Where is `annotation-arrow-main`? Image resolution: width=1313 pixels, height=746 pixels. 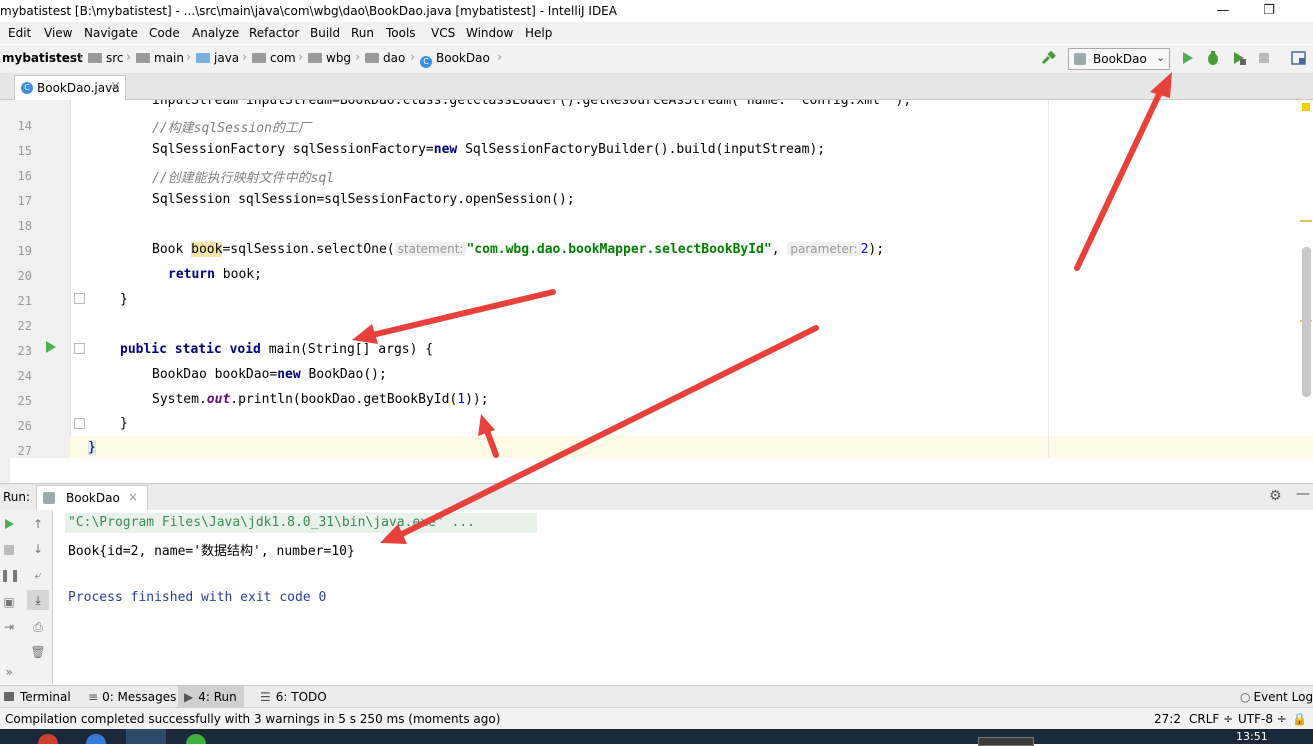 annotation-arrow-main is located at coordinates (460, 314).